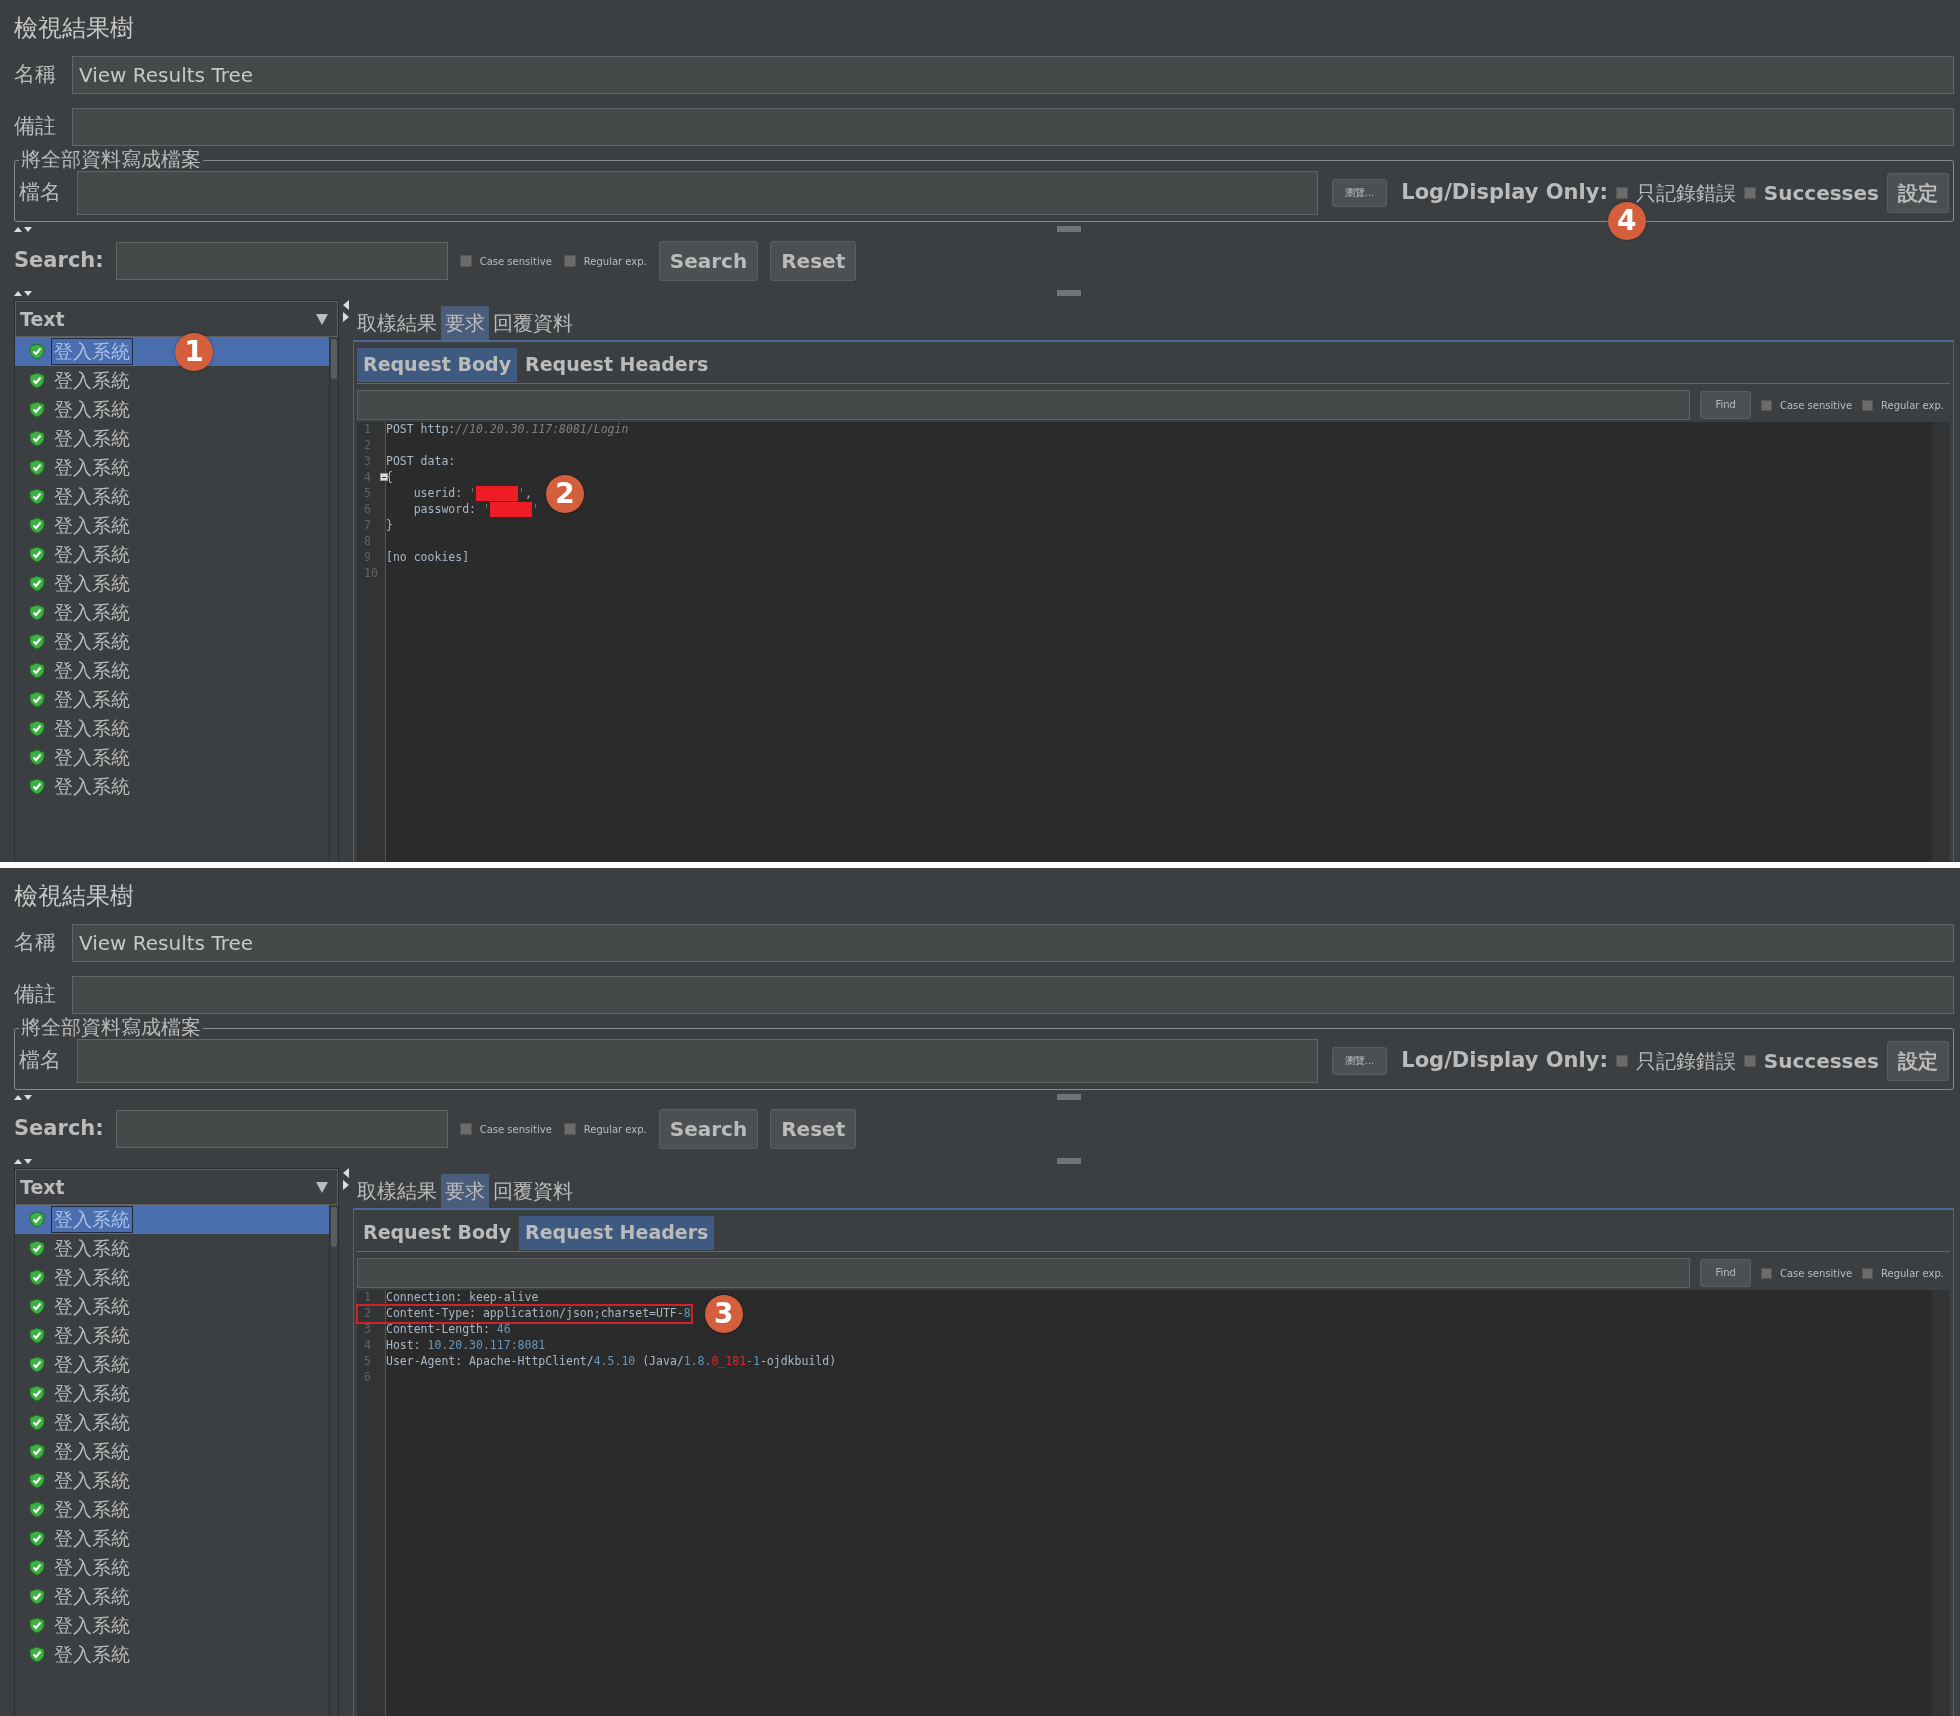  What do you see at coordinates (384, 477) in the screenshot?
I see `fold-icon` at bounding box center [384, 477].